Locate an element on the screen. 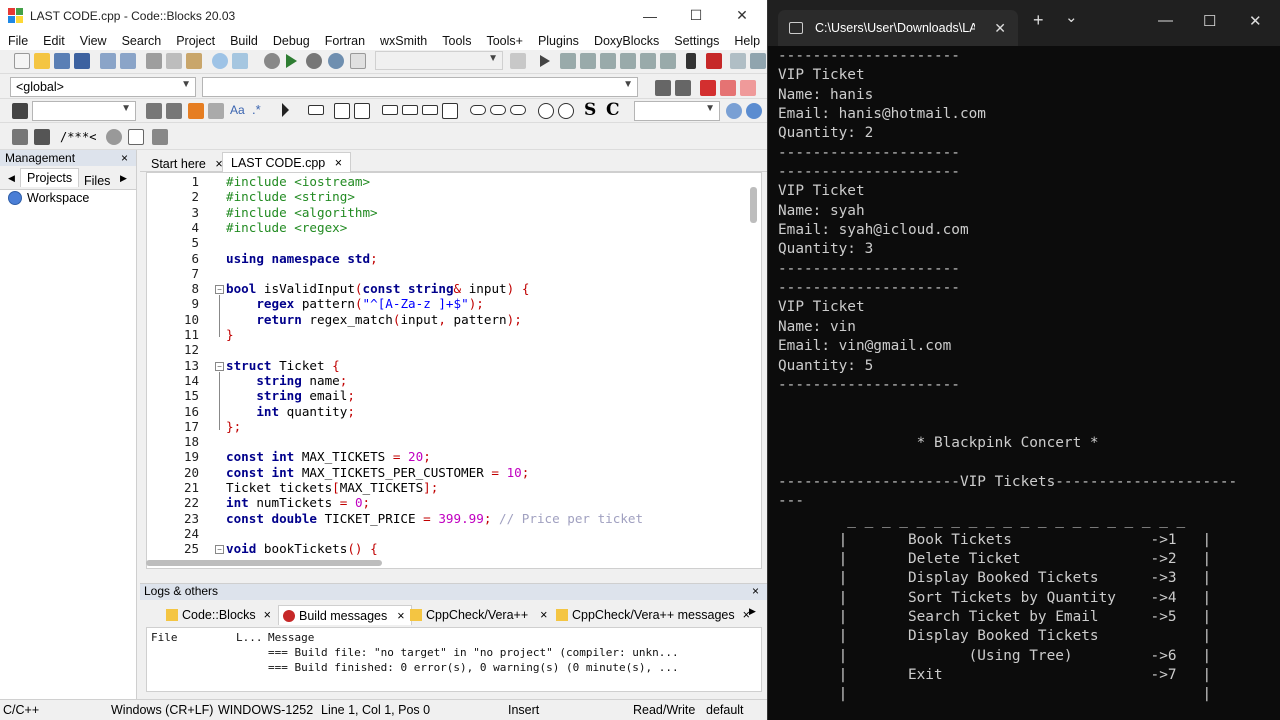 The width and height of the screenshot is (1280, 720). cut-icon is located at coordinates (154, 61).